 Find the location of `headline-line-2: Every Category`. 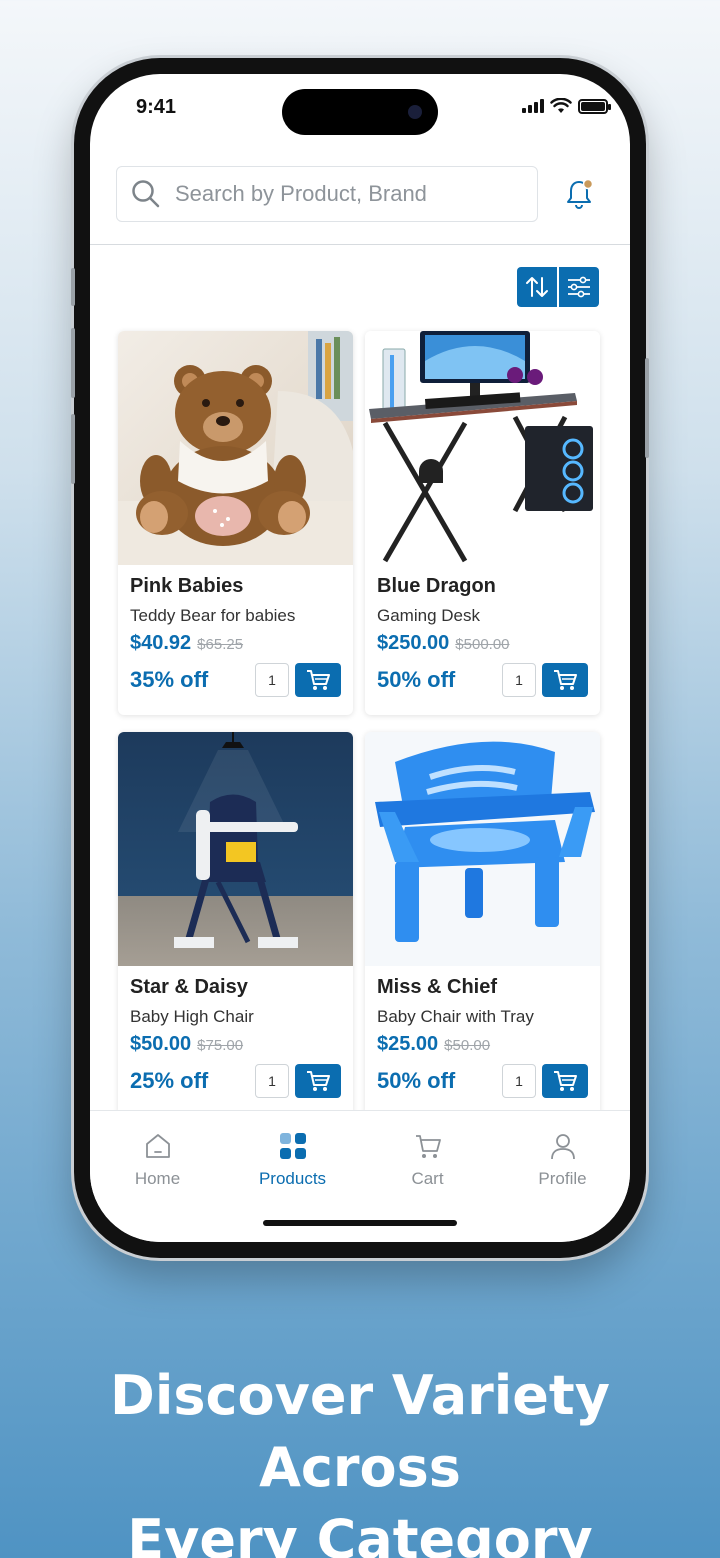

headline-line-2: Every Category is located at coordinates (360, 1533).